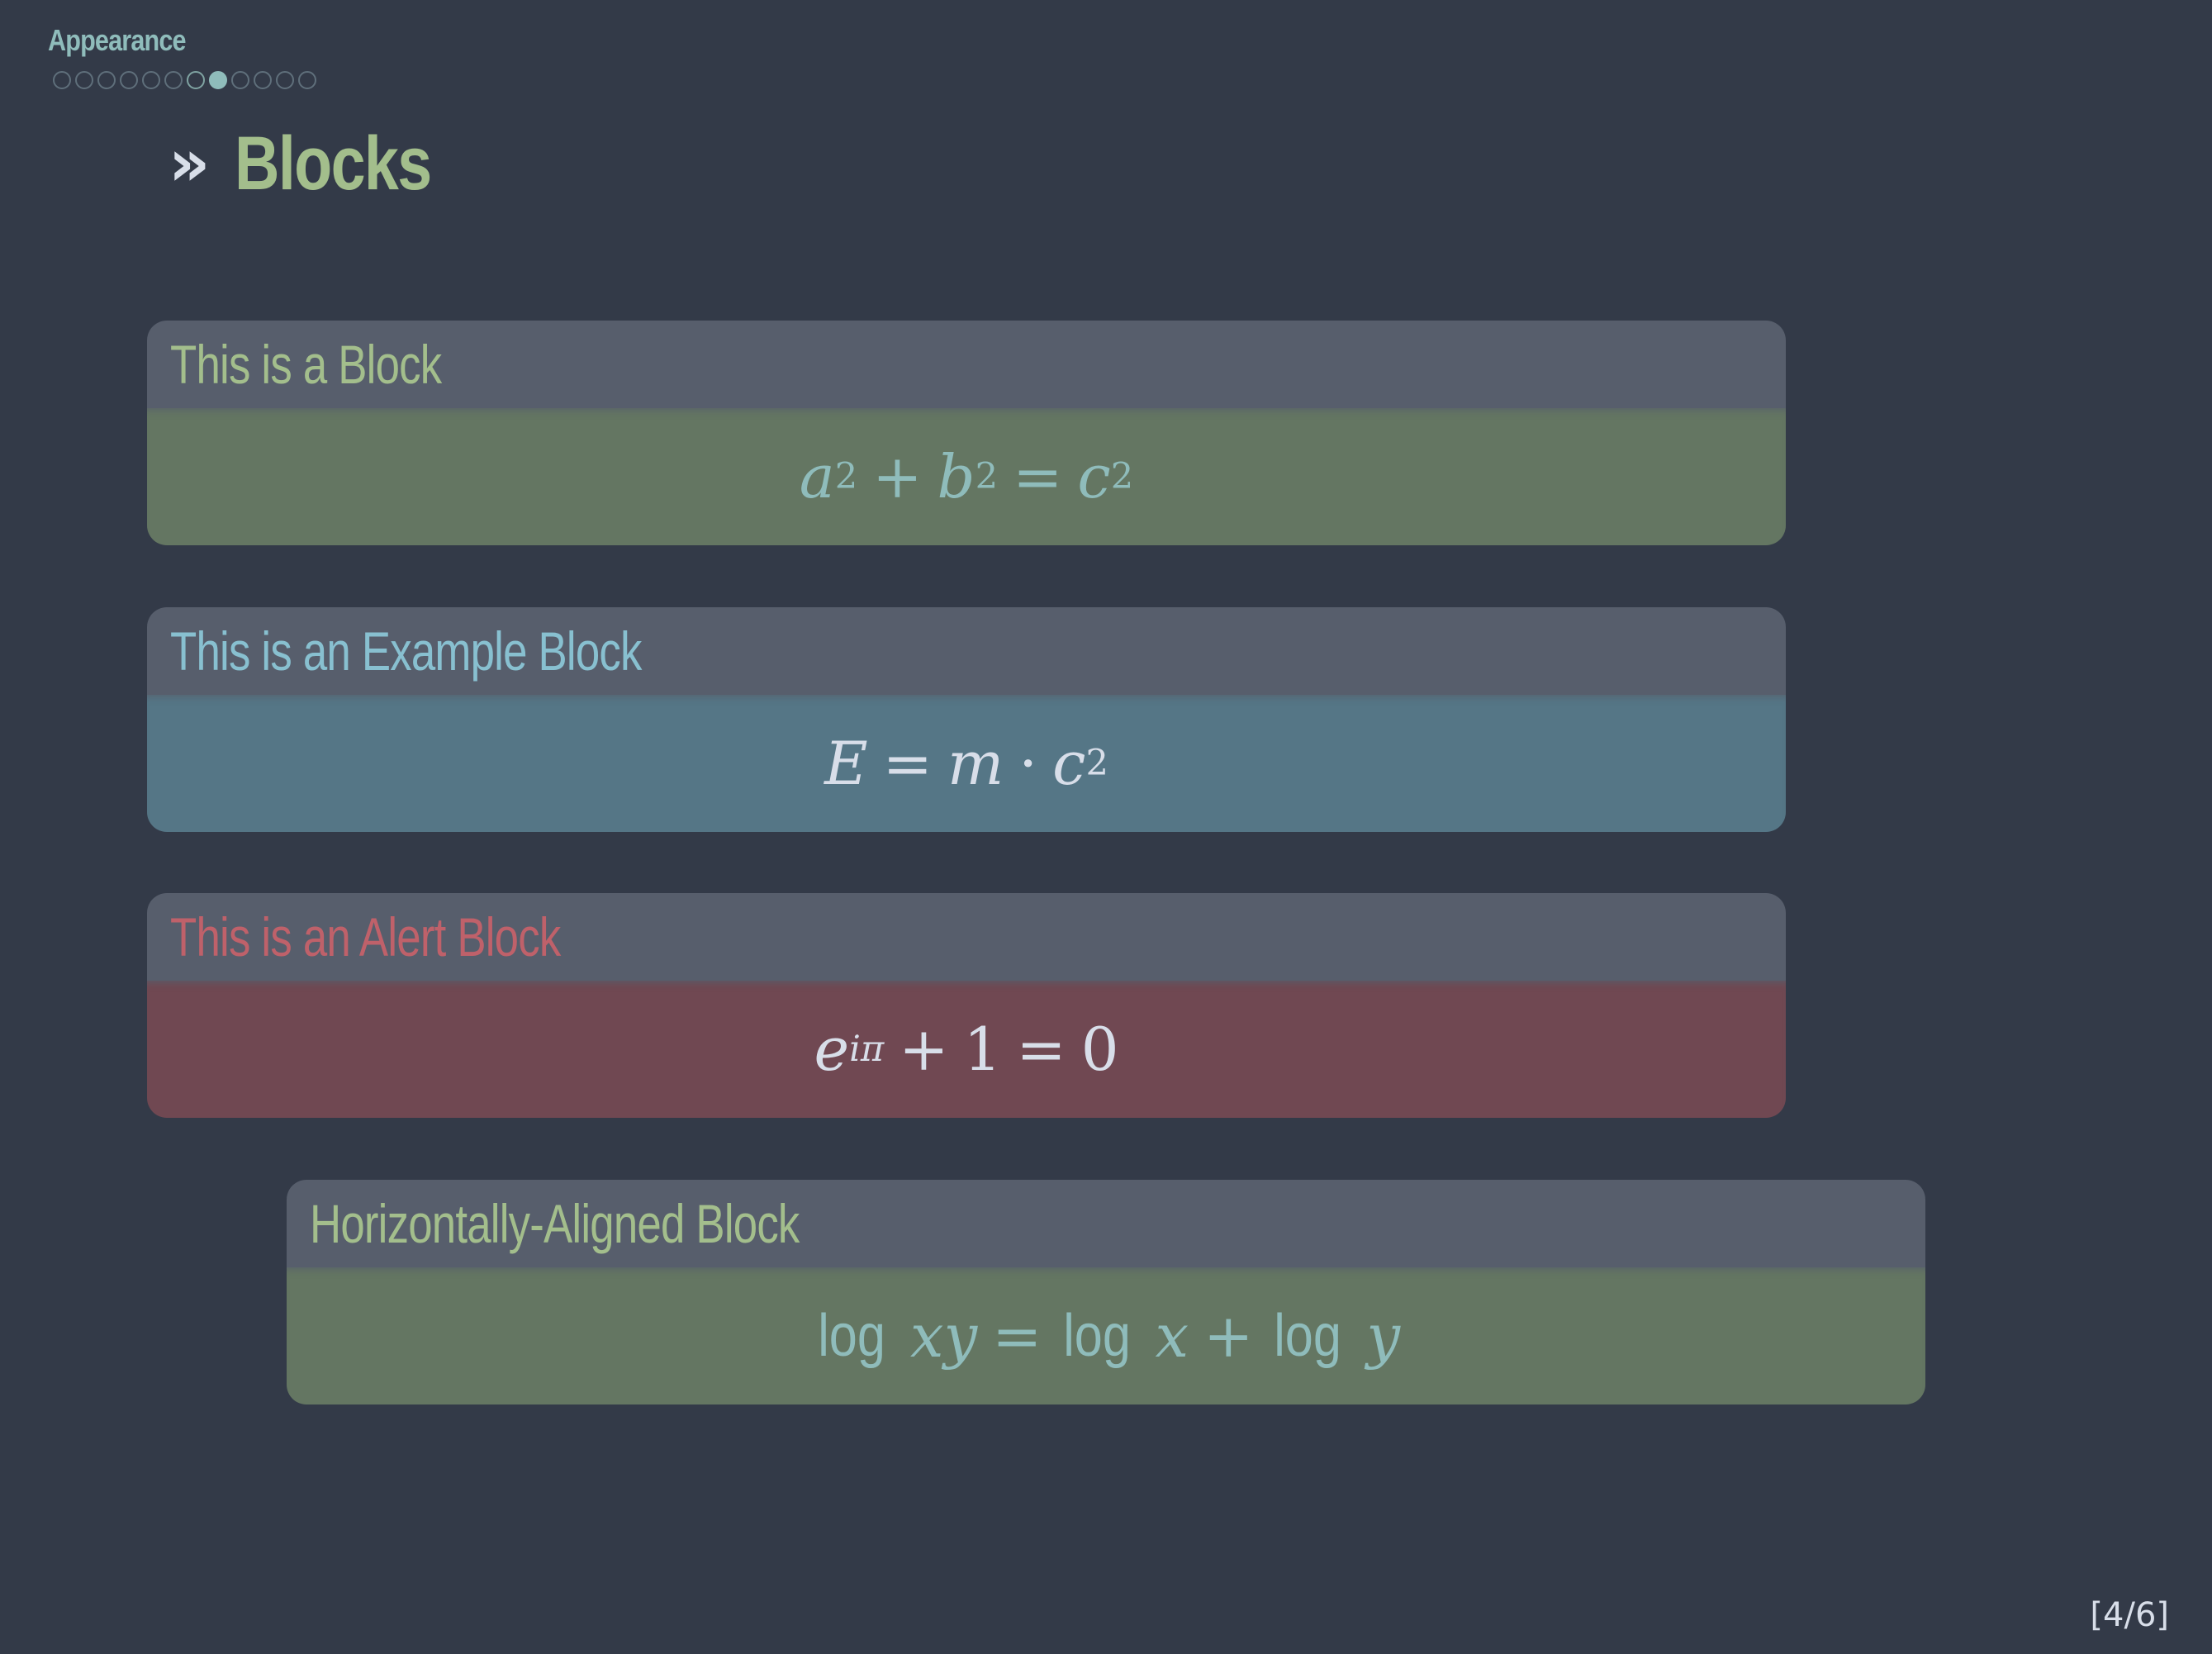 Image resolution: width=2212 pixels, height=1654 pixels. What do you see at coordinates (943, 1336) in the screenshot?
I see `formula-var-xy: xy` at bounding box center [943, 1336].